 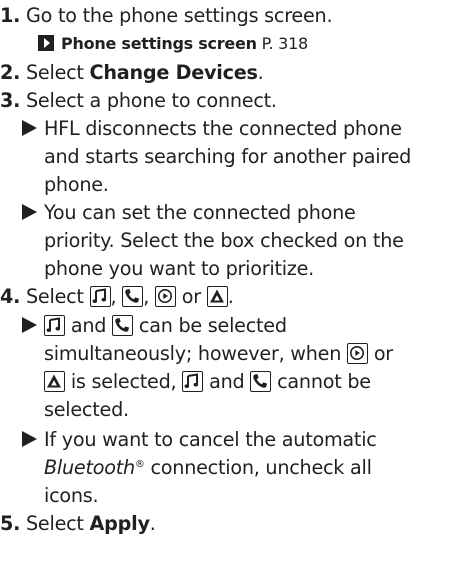 I want to click on bullet-line: If you want to cancel the automatic, so click(x=199, y=440).